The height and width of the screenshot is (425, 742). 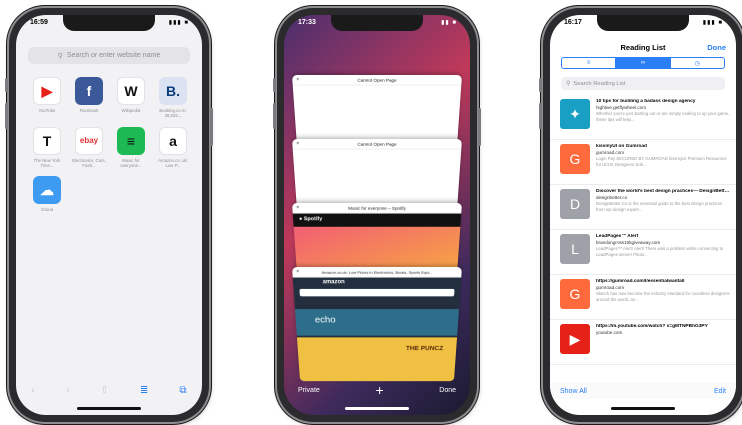 I want to click on favorite-item: ▶ YouTube, so click(x=47, y=98).